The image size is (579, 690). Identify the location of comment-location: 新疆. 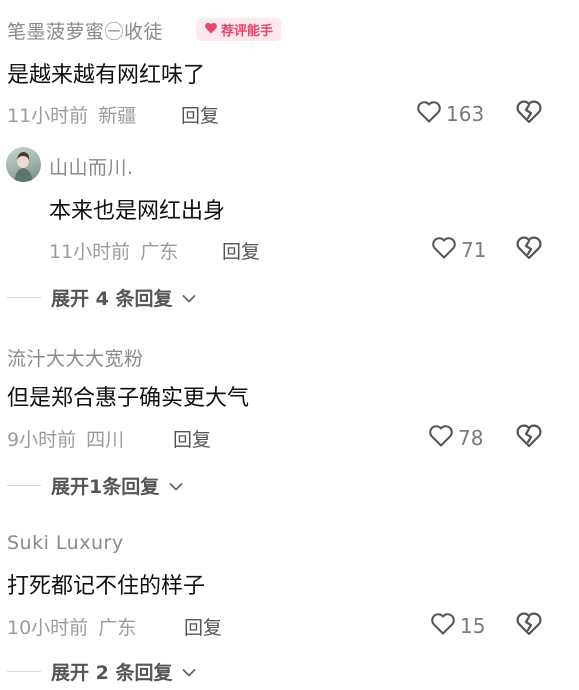
(117, 116).